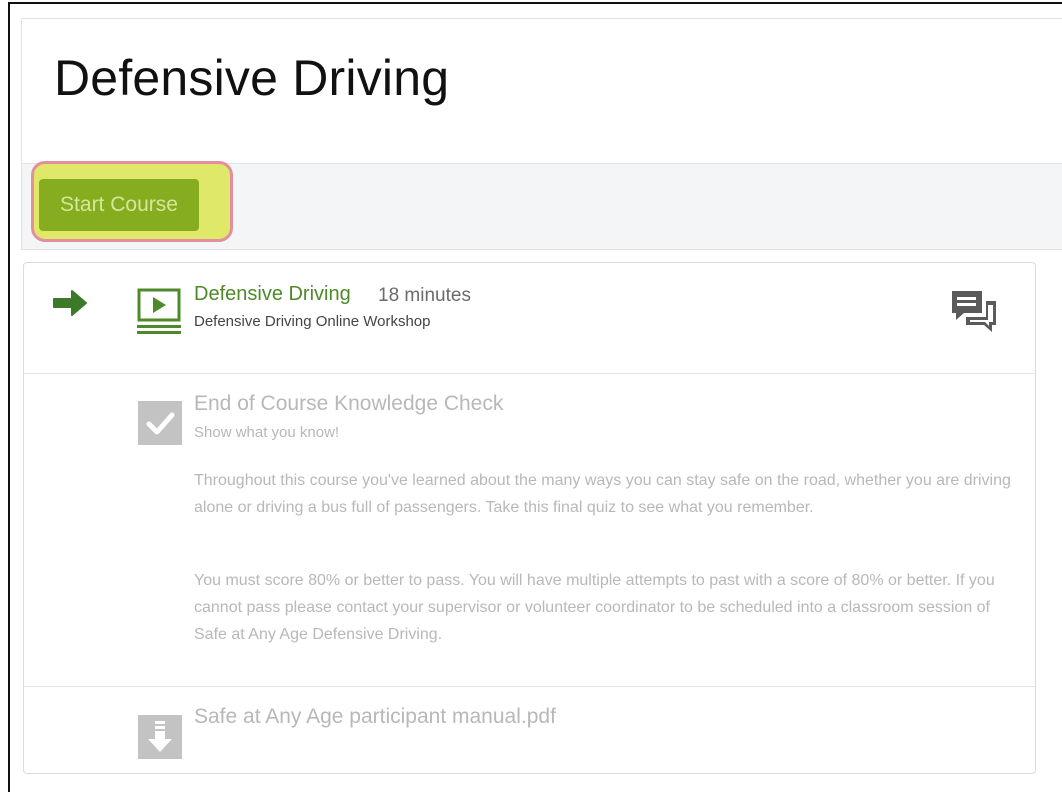 Image resolution: width=1062 pixels, height=792 pixels. Describe the element at coordinates (348, 404) in the screenshot. I see `lesson-title: End of Course Knowledge Check` at that location.